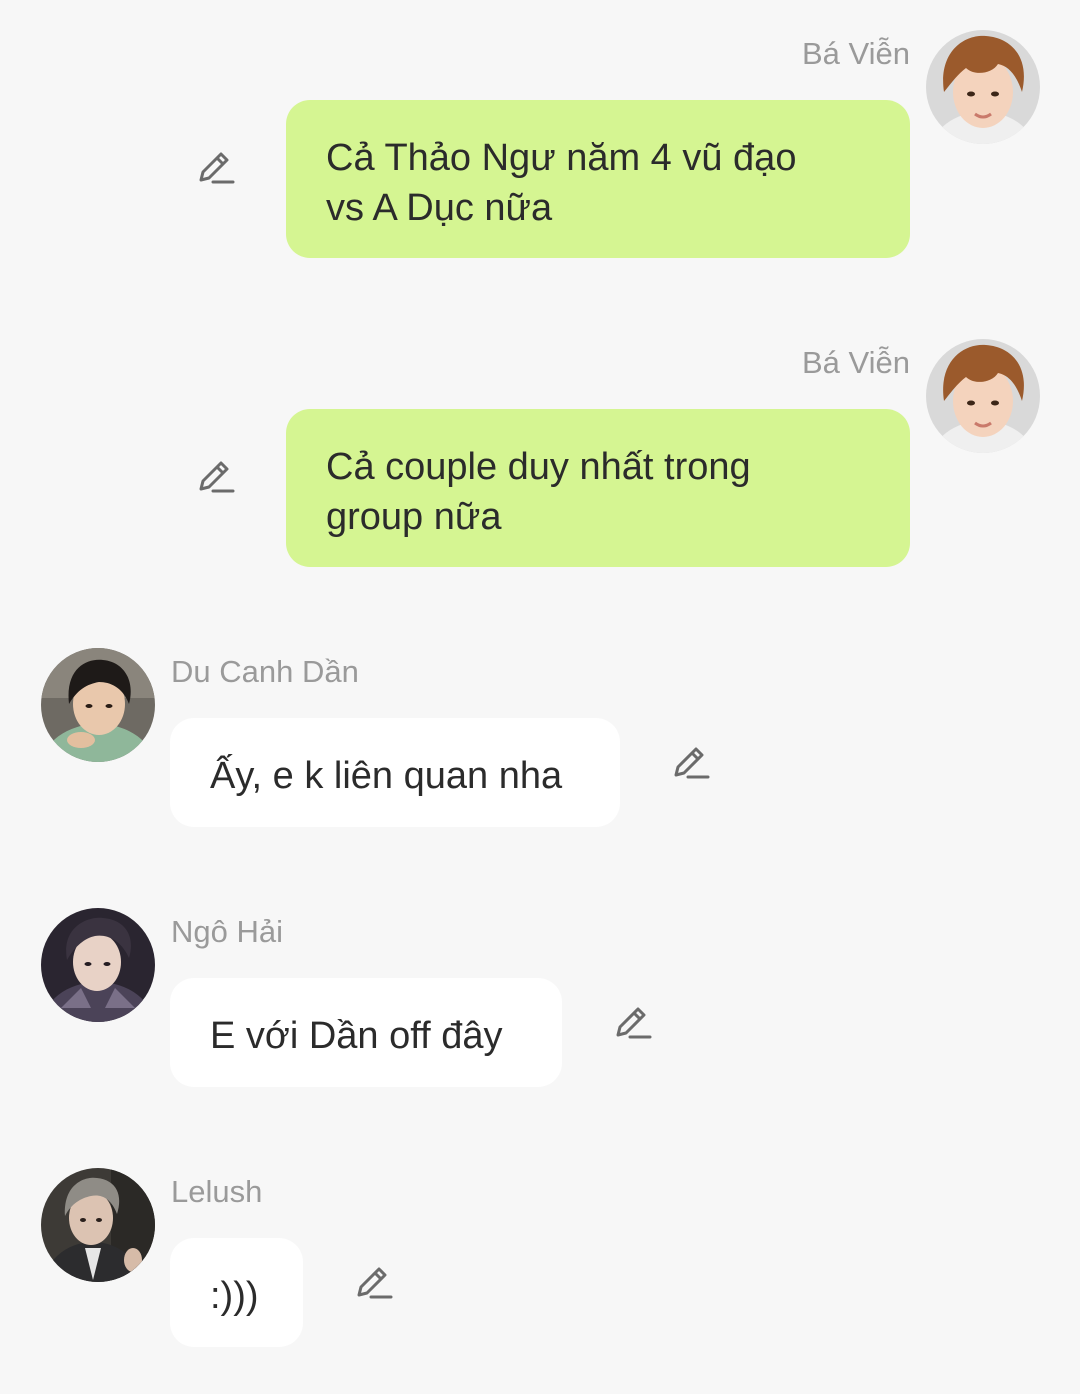 The height and width of the screenshot is (1394, 1080). I want to click on sender-name: Ngô Hải, so click(227, 931).